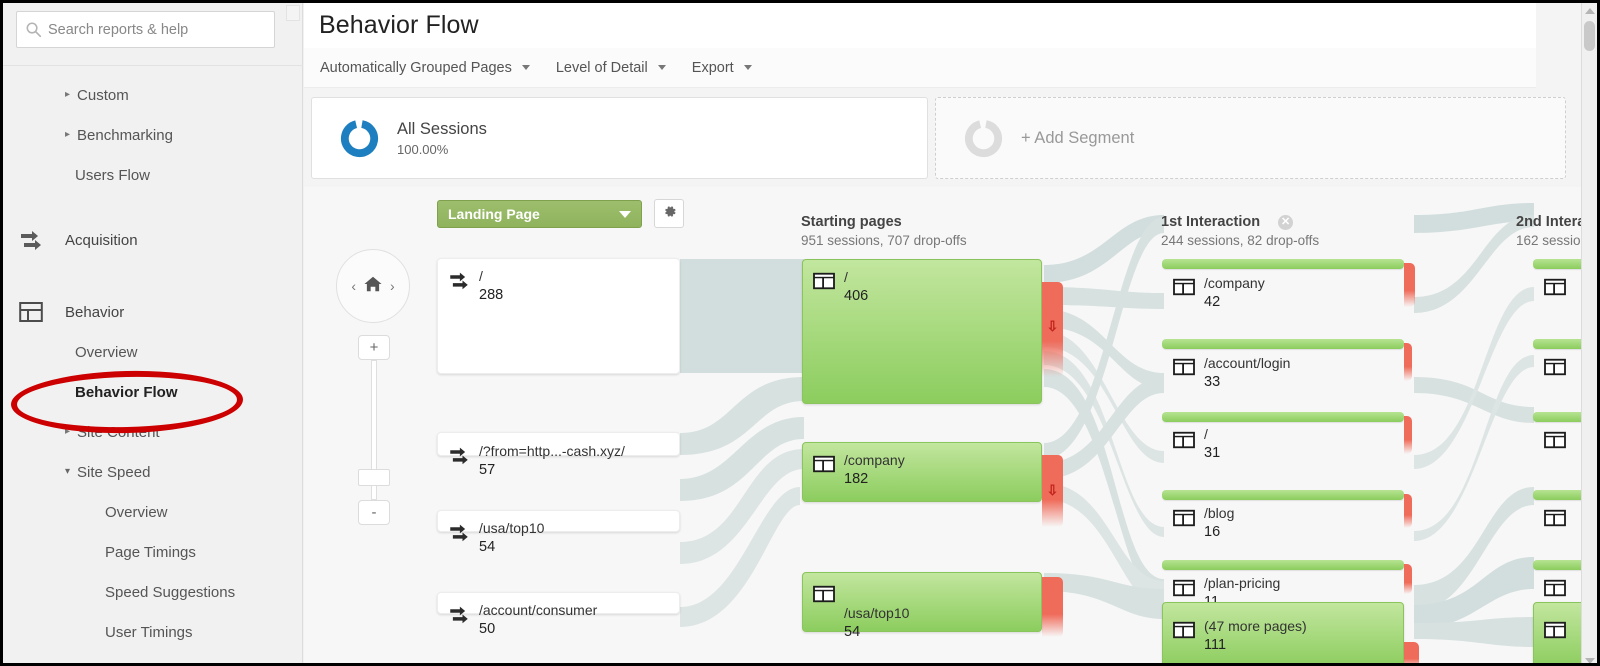 The image size is (1600, 666). What do you see at coordinates (374, 430) in the screenshot?
I see `zoom-slider: + -` at bounding box center [374, 430].